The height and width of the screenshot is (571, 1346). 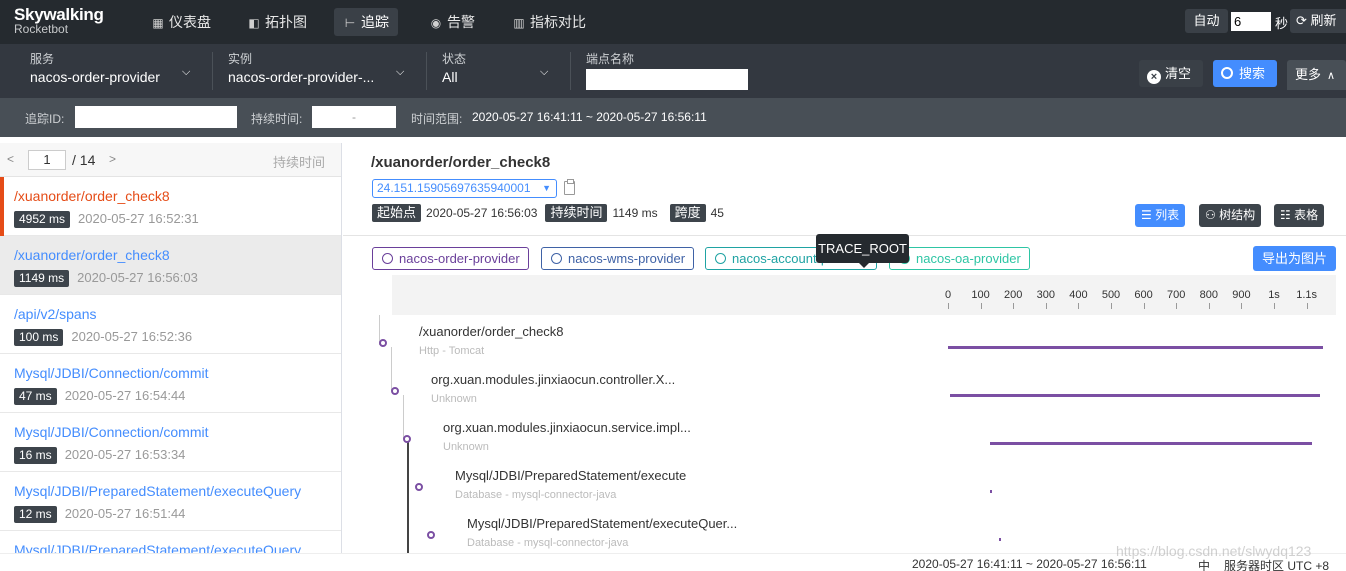 What do you see at coordinates (1252, 73) in the screenshot?
I see `search-label: 搜索` at bounding box center [1252, 73].